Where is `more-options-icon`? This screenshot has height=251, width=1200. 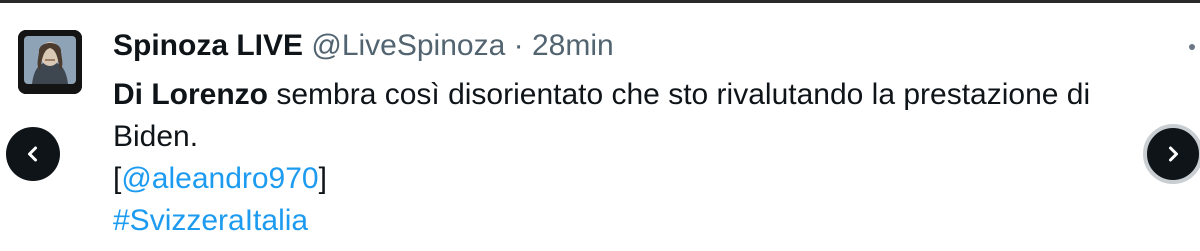
more-options-icon is located at coordinates (1192, 47).